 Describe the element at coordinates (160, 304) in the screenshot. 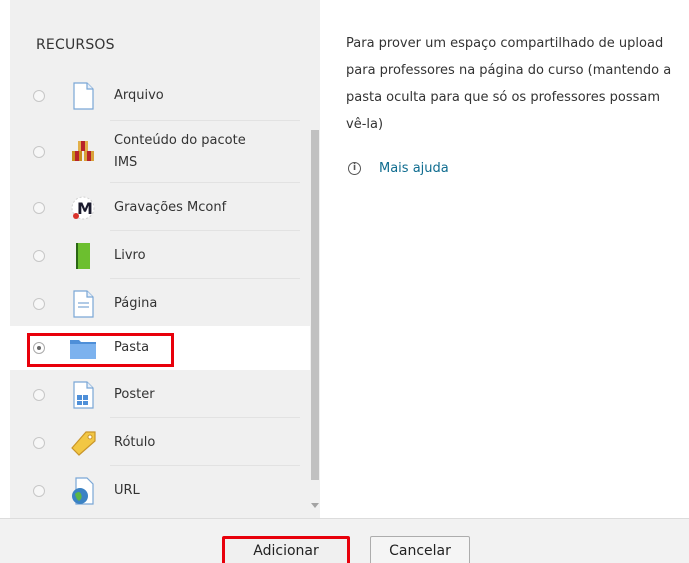

I see `list-item-pagina: Página` at that location.